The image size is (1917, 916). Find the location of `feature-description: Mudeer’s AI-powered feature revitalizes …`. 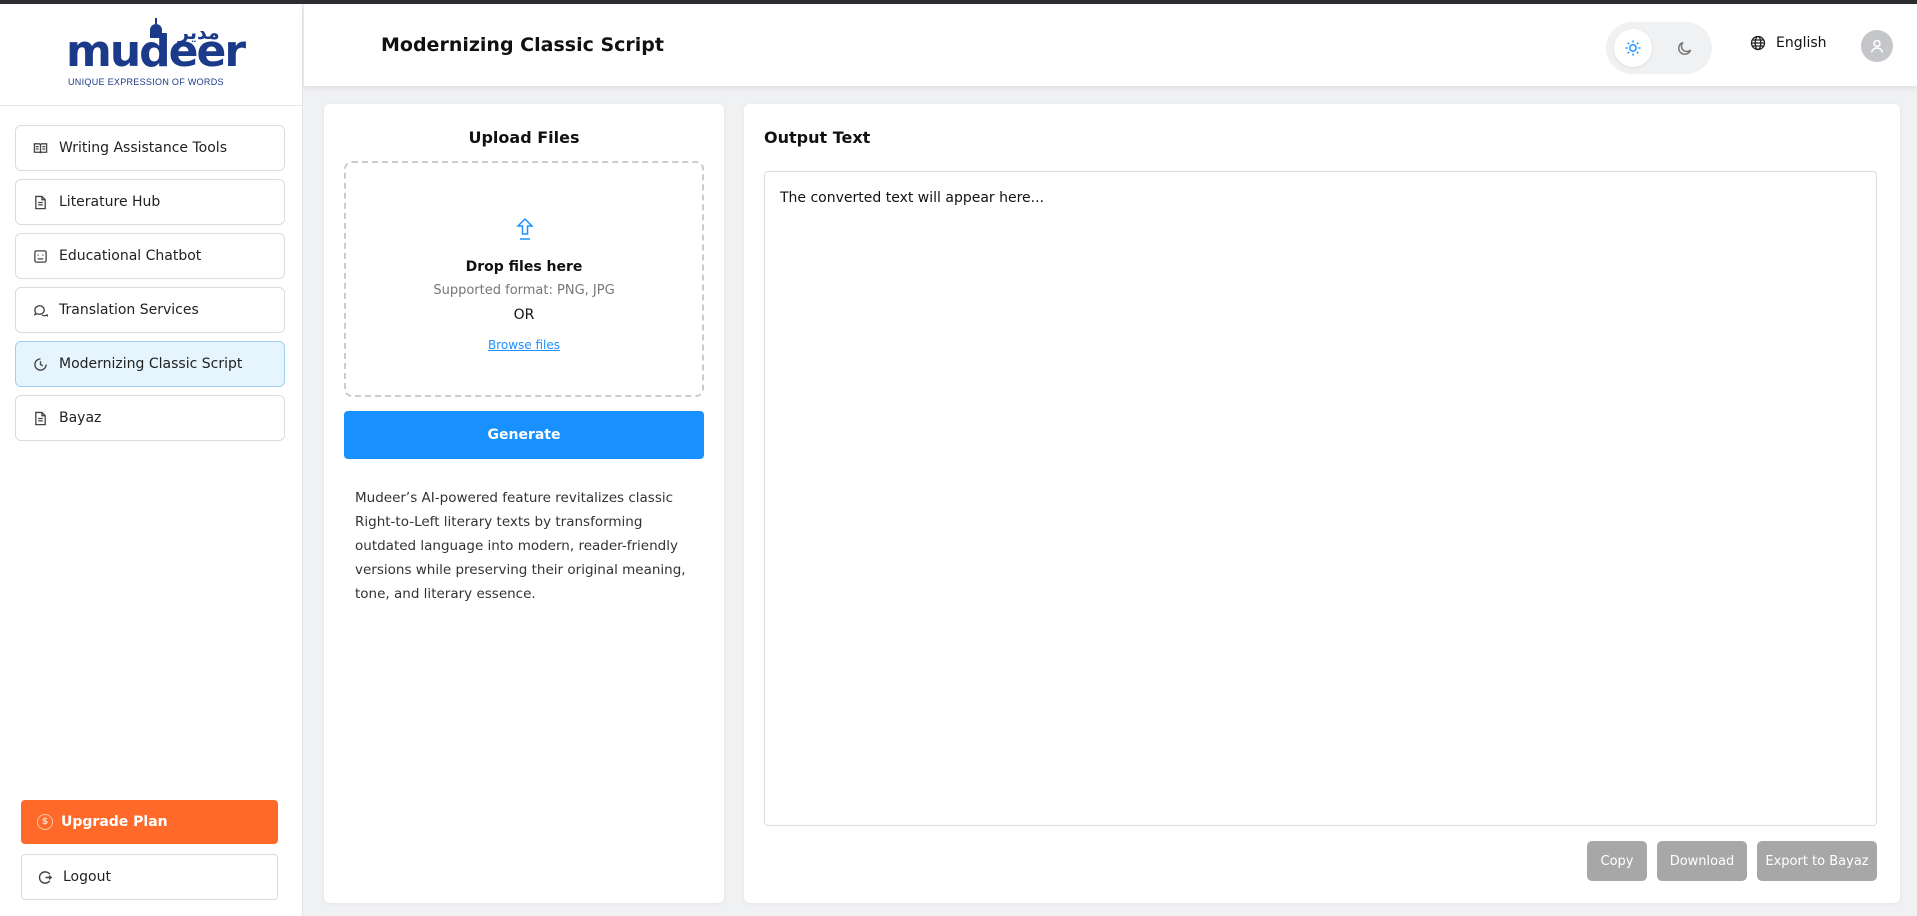

feature-description: Mudeer’s AI-powered feature revitalizes … is located at coordinates (520, 546).